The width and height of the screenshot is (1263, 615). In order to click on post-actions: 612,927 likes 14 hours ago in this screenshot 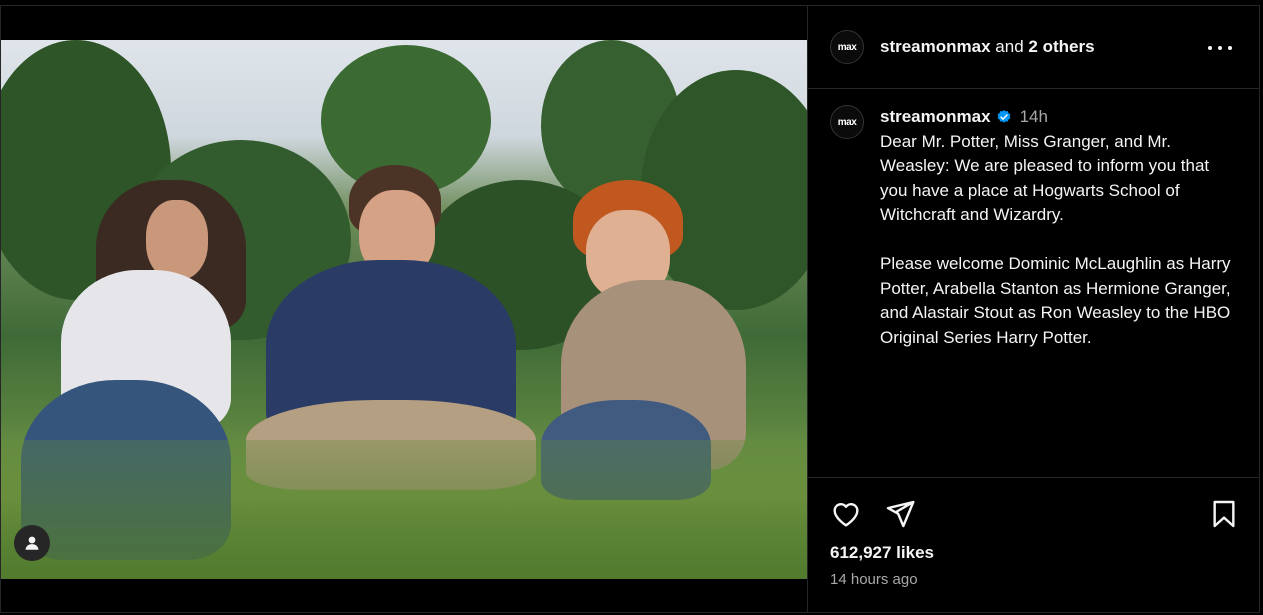, I will do `click(1034, 545)`.